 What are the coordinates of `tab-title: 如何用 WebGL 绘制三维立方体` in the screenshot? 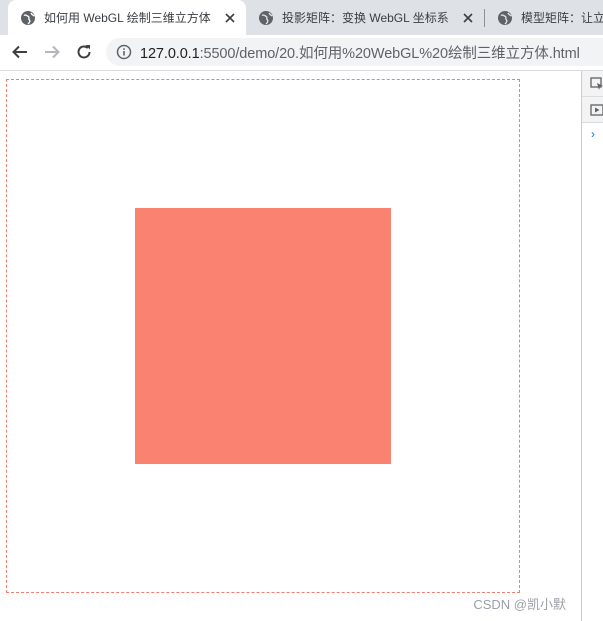 It's located at (127, 18).